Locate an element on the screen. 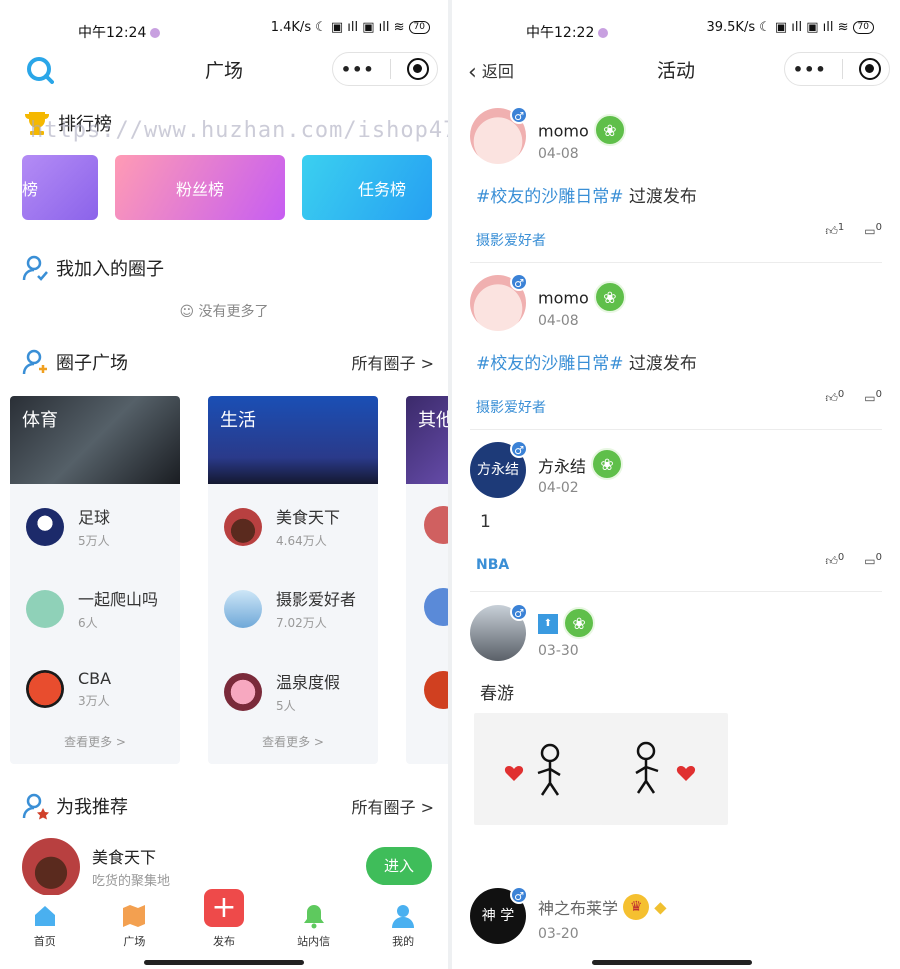 The image size is (900, 969). nav-bar: 广场 ••• is located at coordinates (224, 70).